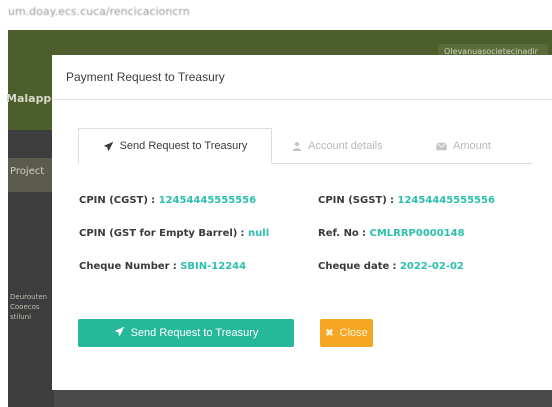 This screenshot has height=407, width=552. I want to click on field-label: Cheque Number, so click(124, 266).